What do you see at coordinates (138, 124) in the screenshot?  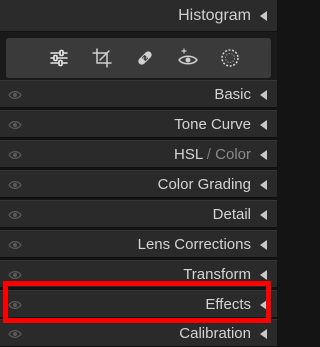 I see `panel-tone-curve: Tone Curve` at bounding box center [138, 124].